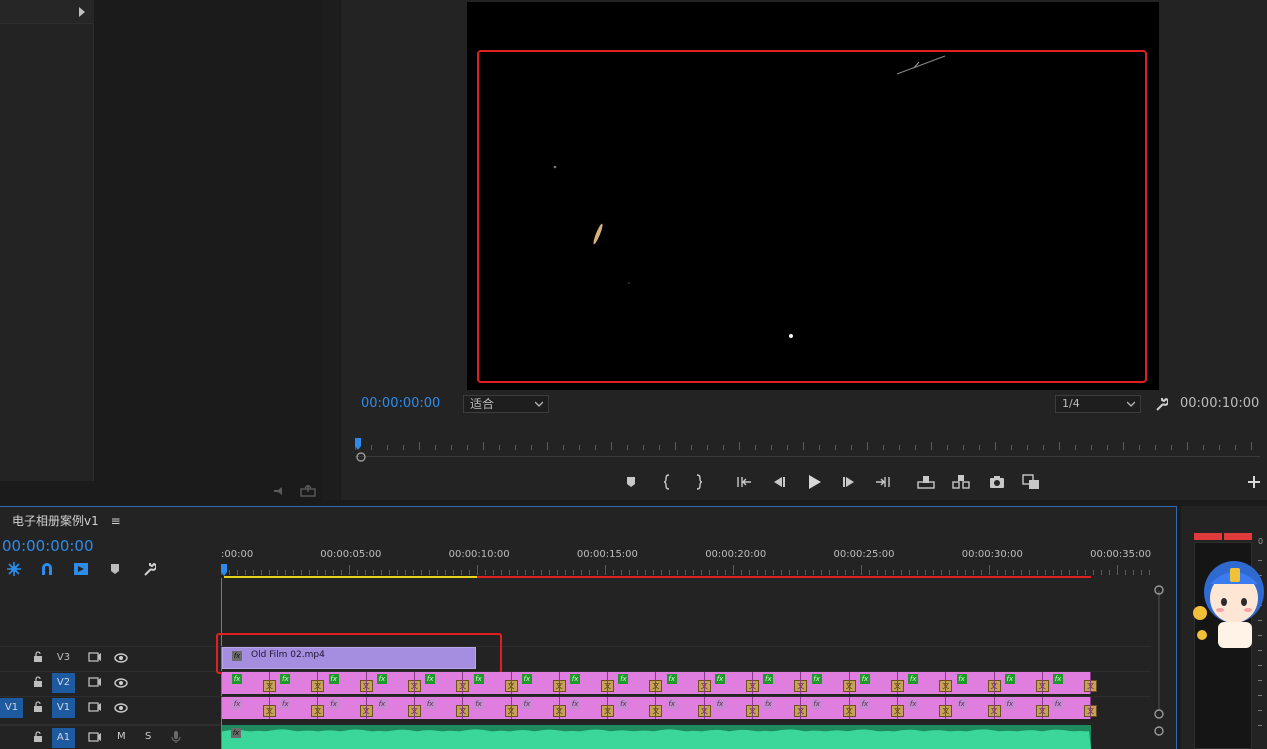 This screenshot has height=749, width=1267. Describe the element at coordinates (926, 482) in the screenshot. I see `lift-icon` at that location.